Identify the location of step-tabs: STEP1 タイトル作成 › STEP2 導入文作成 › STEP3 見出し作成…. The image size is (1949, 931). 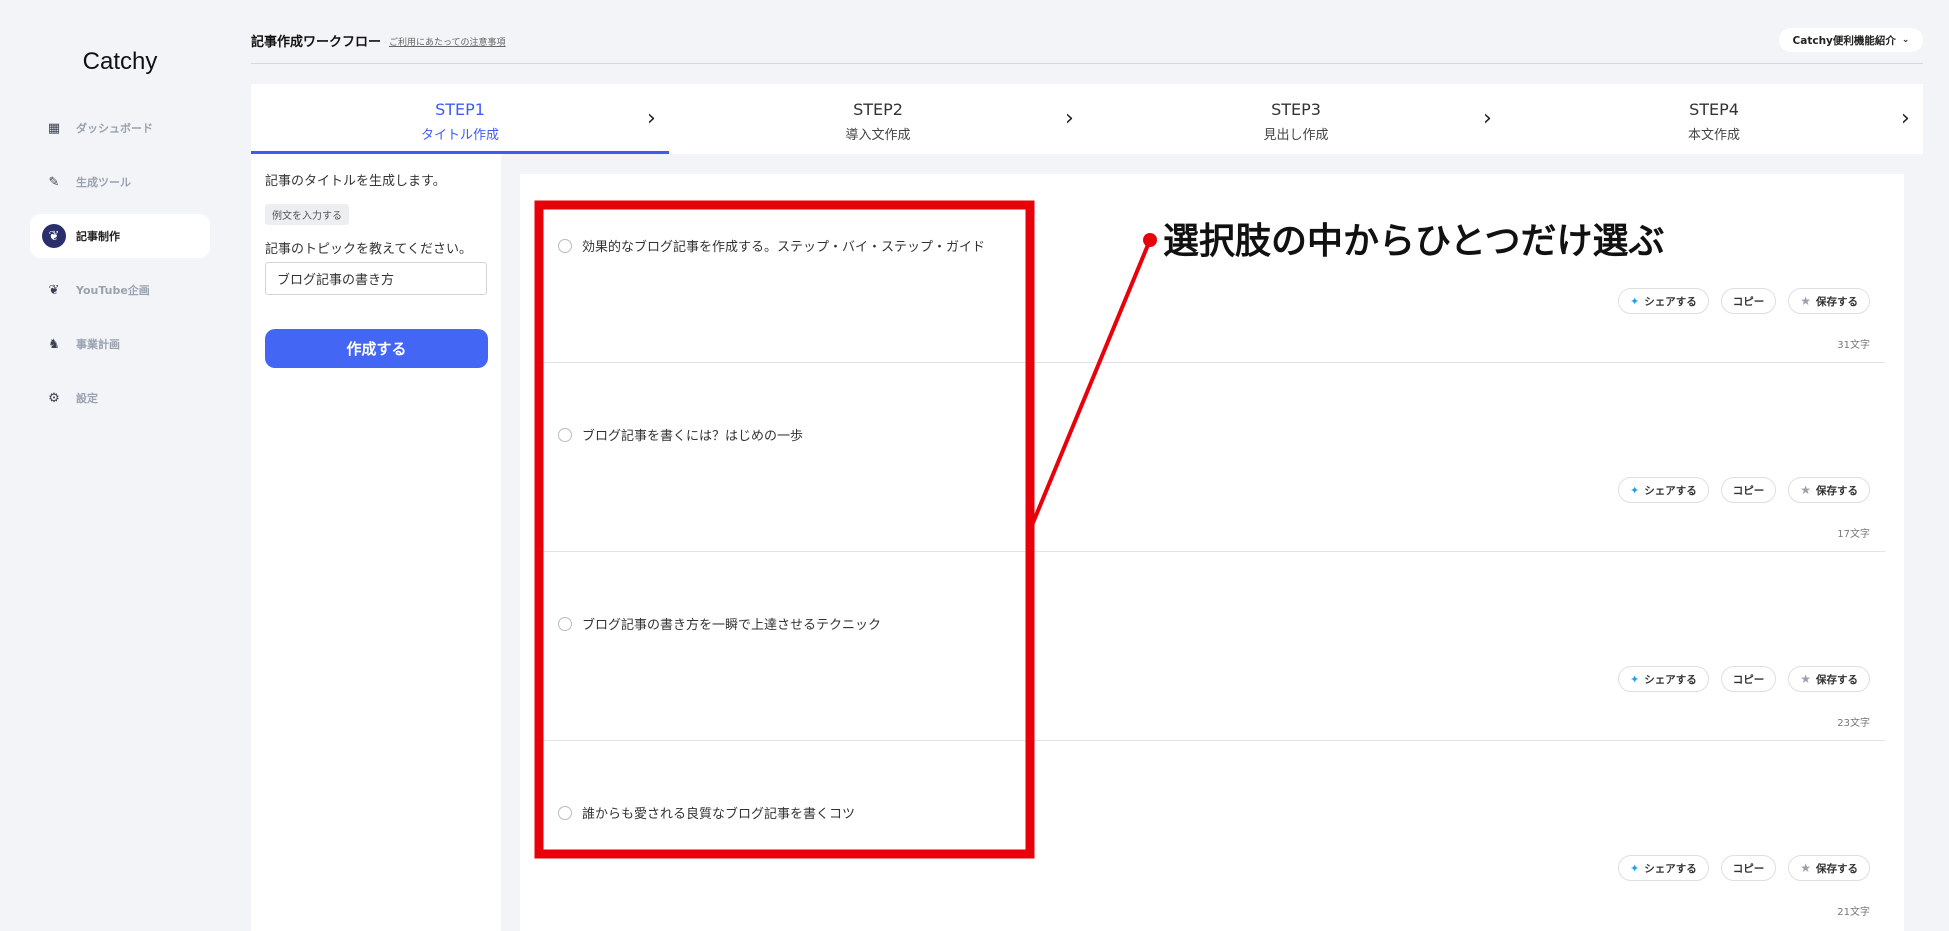
(1087, 119).